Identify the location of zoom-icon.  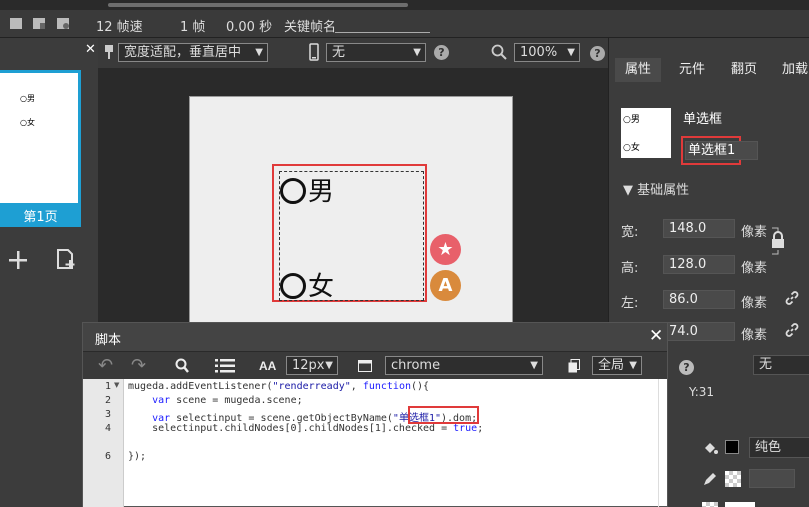
(499, 52).